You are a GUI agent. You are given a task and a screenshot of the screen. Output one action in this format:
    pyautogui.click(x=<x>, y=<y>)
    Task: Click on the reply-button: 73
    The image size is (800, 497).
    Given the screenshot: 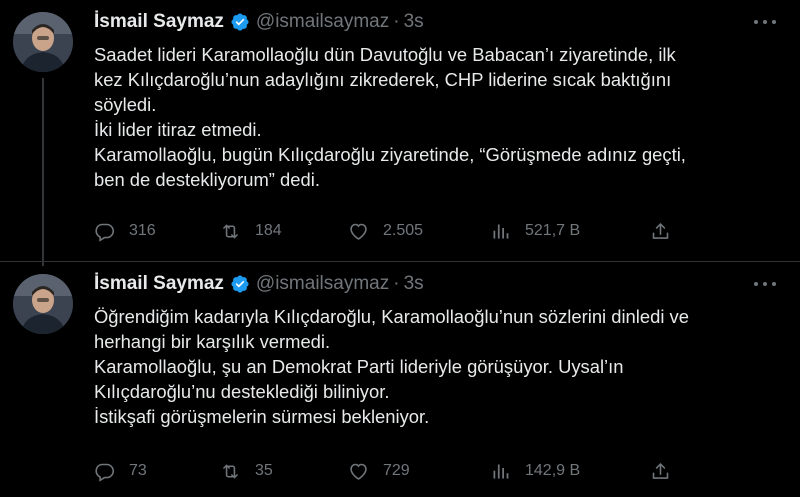 What is the action you would take?
    pyautogui.click(x=120, y=471)
    